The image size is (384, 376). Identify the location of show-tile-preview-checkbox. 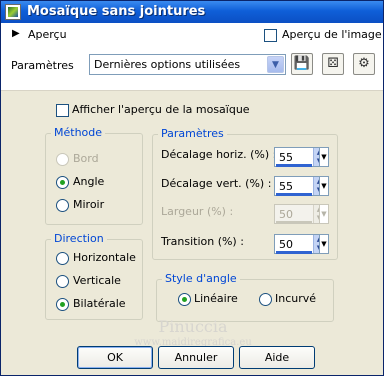
(62, 110).